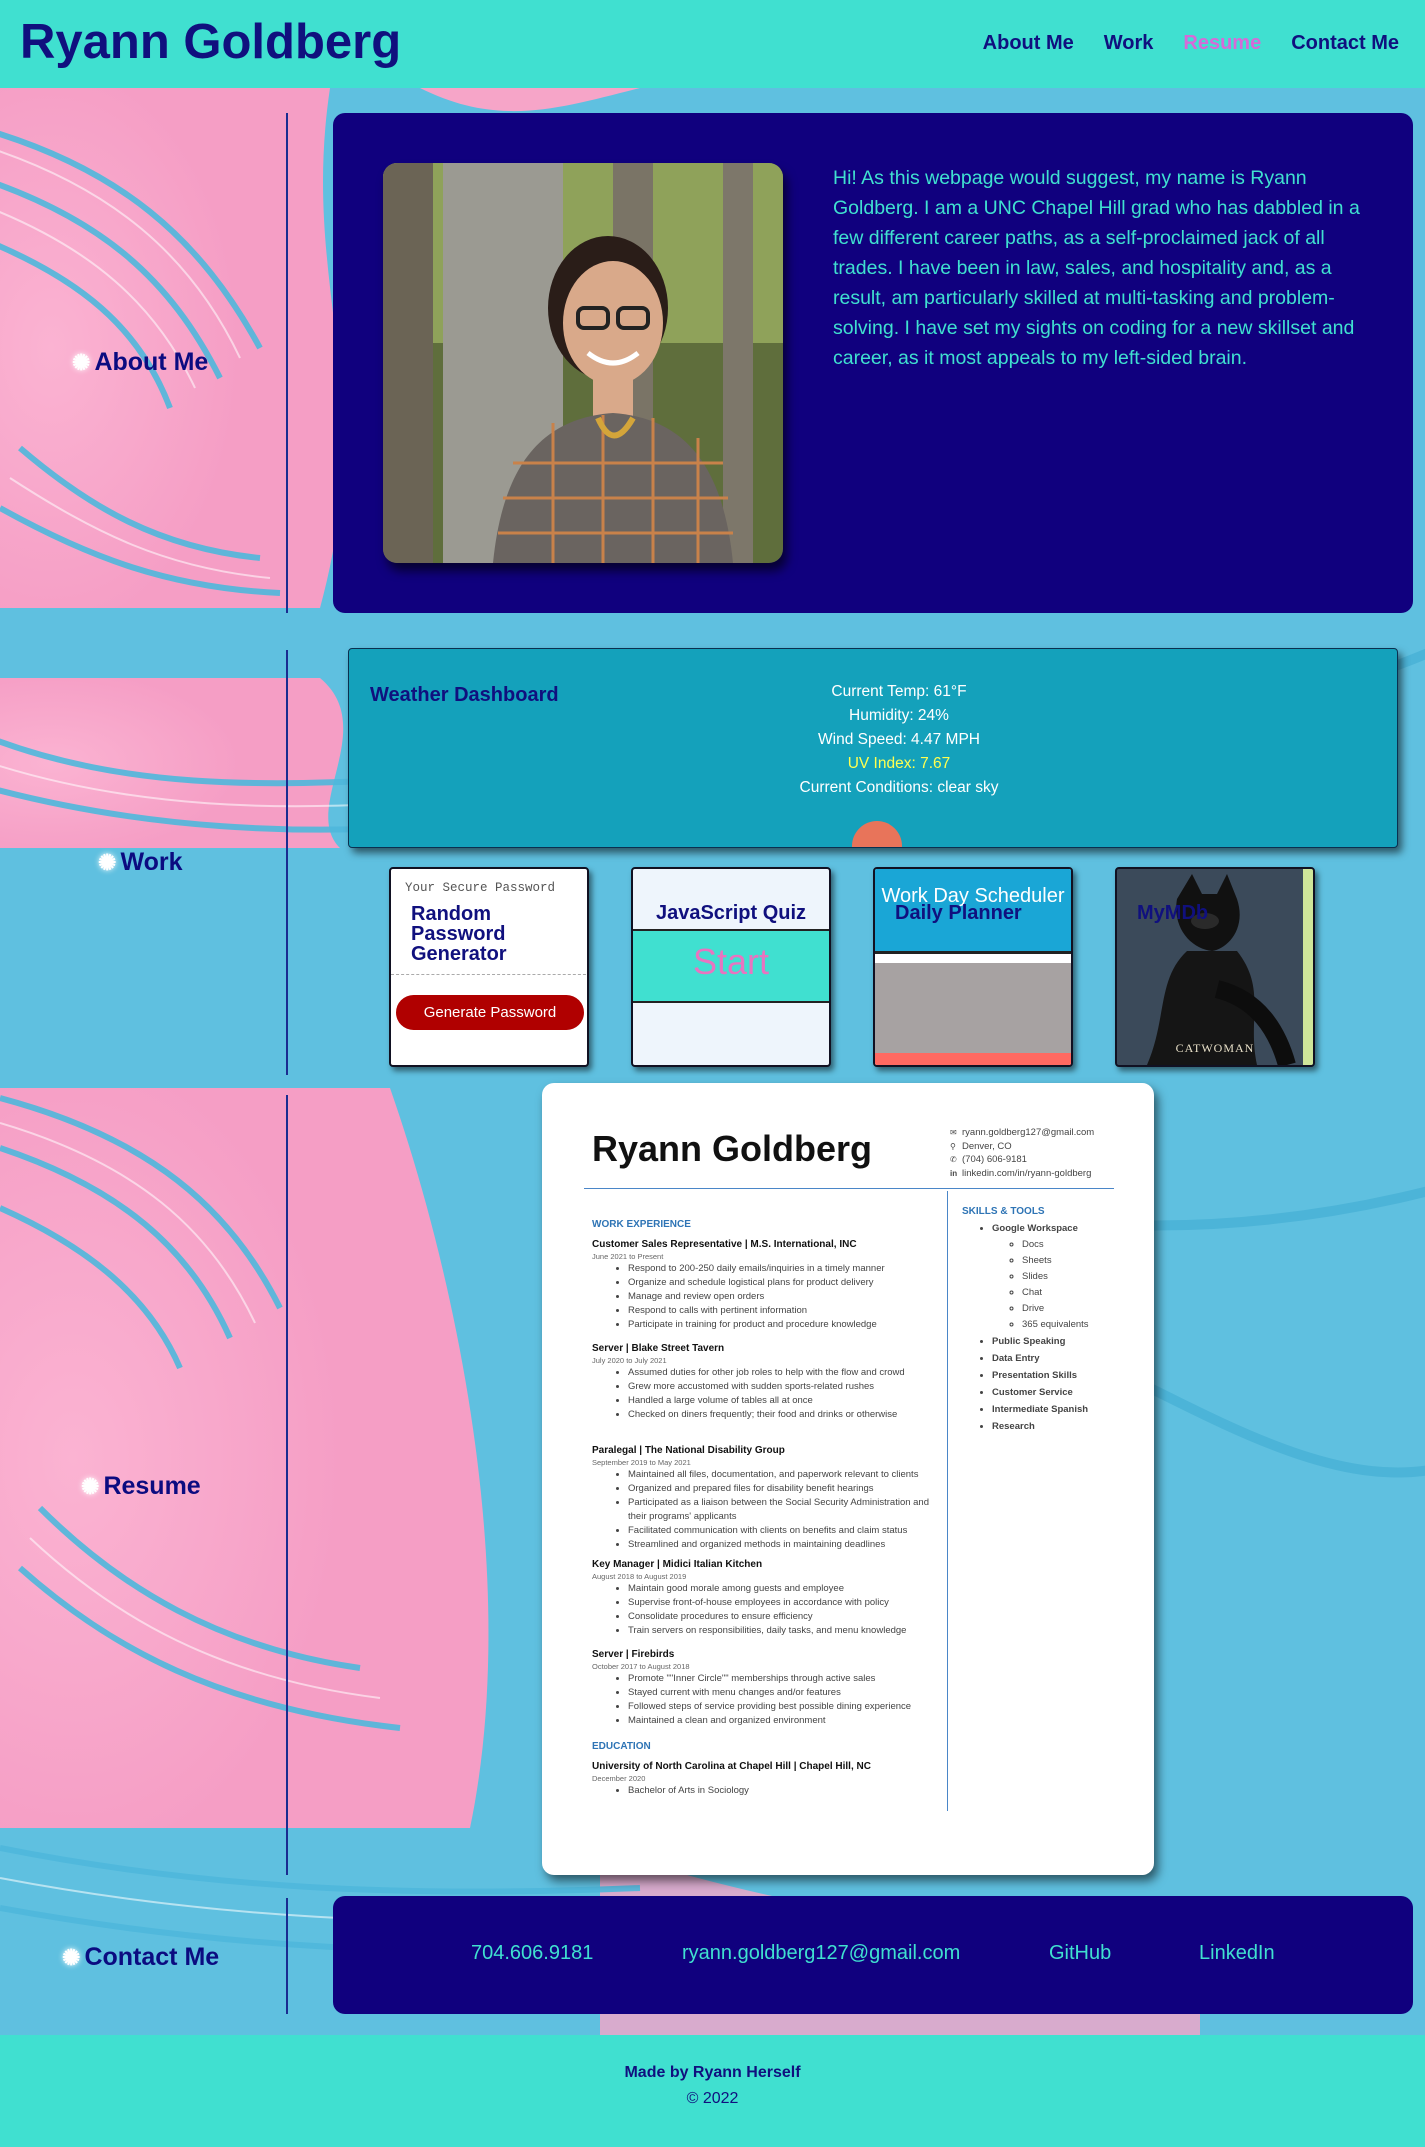 The image size is (1425, 2147). What do you see at coordinates (151, 862) in the screenshot?
I see `work-label-text: Work` at bounding box center [151, 862].